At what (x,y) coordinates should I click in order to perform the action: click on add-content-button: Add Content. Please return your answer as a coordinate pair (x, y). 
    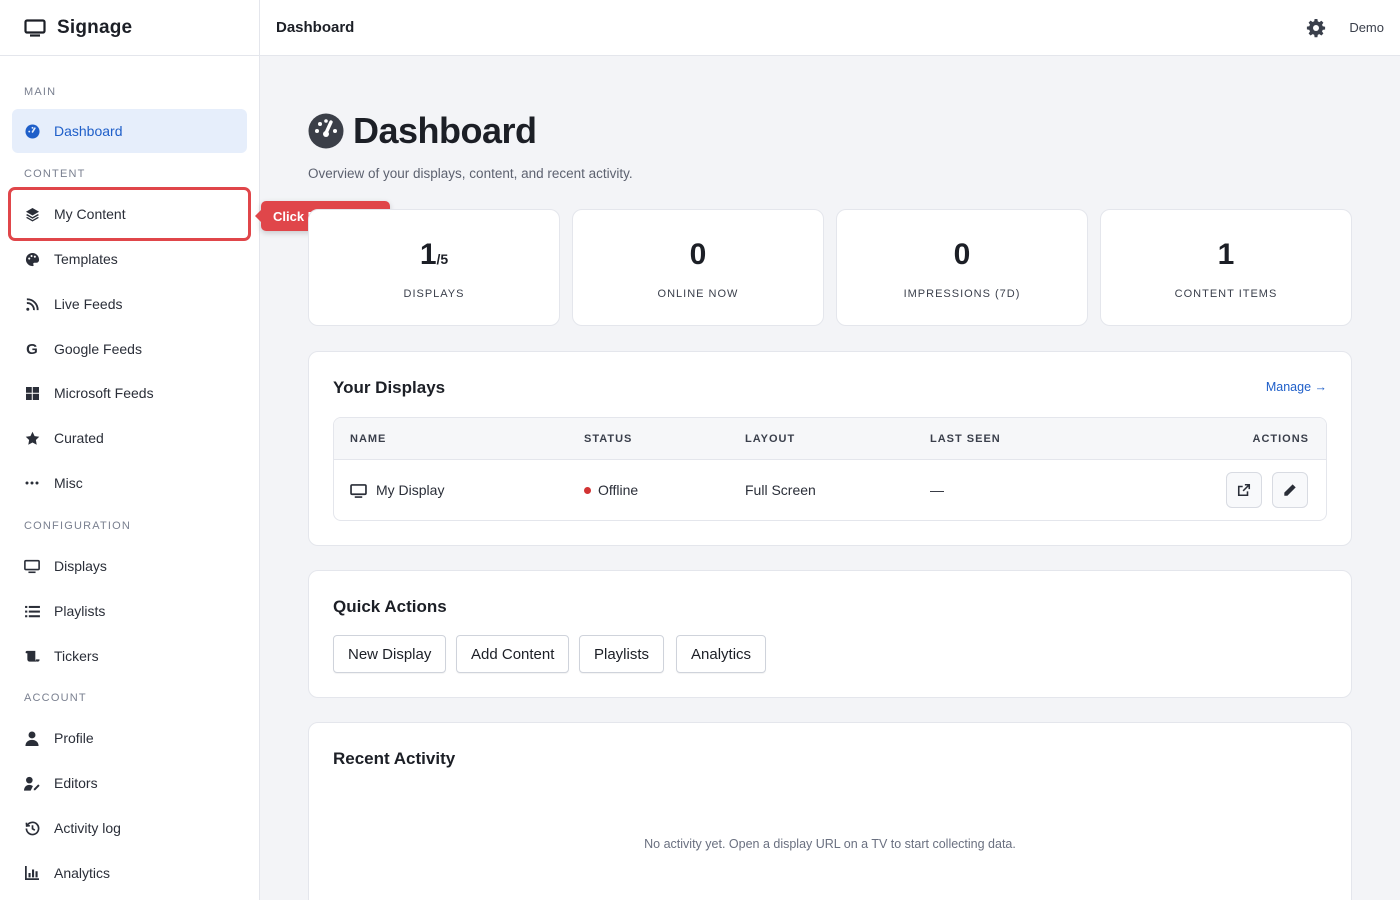
    Looking at the image, I should click on (513, 654).